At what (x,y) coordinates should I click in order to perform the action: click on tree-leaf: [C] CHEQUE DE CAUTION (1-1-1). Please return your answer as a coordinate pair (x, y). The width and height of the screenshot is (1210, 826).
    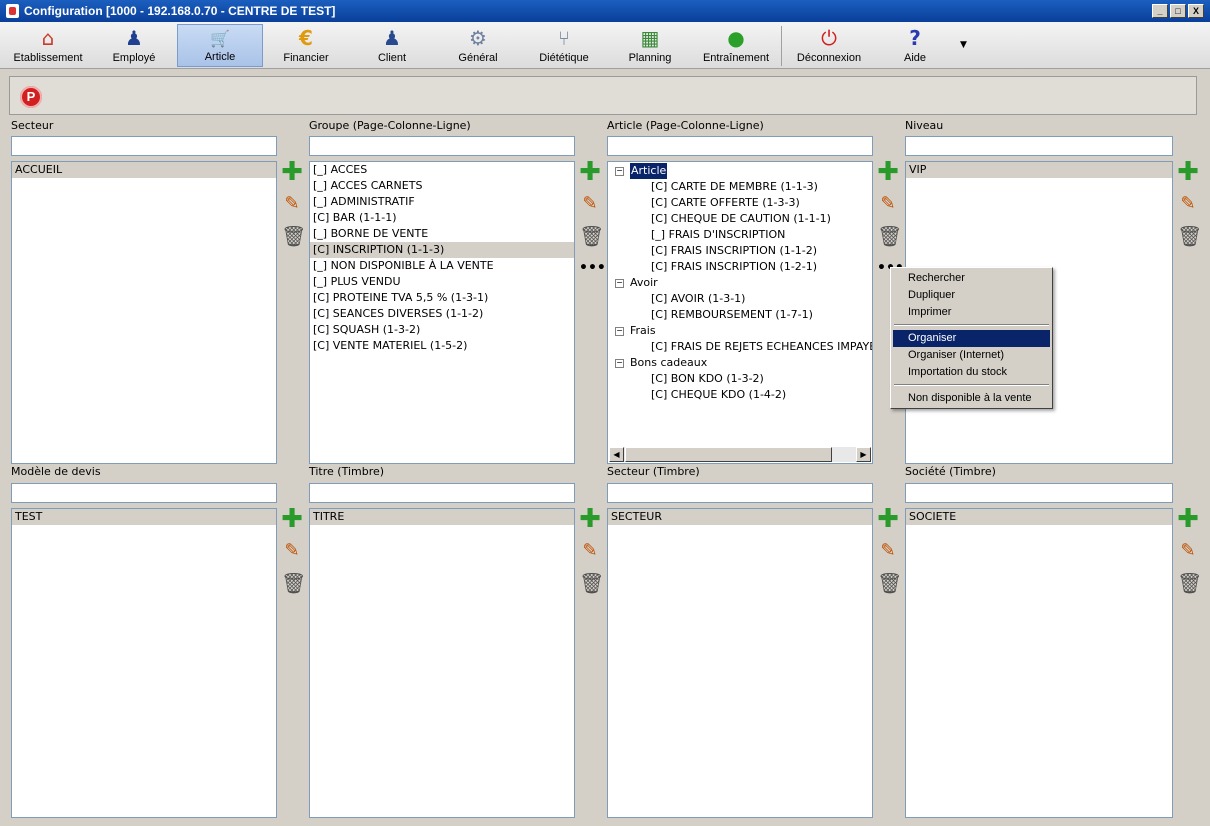
    Looking at the image, I should click on (741, 219).